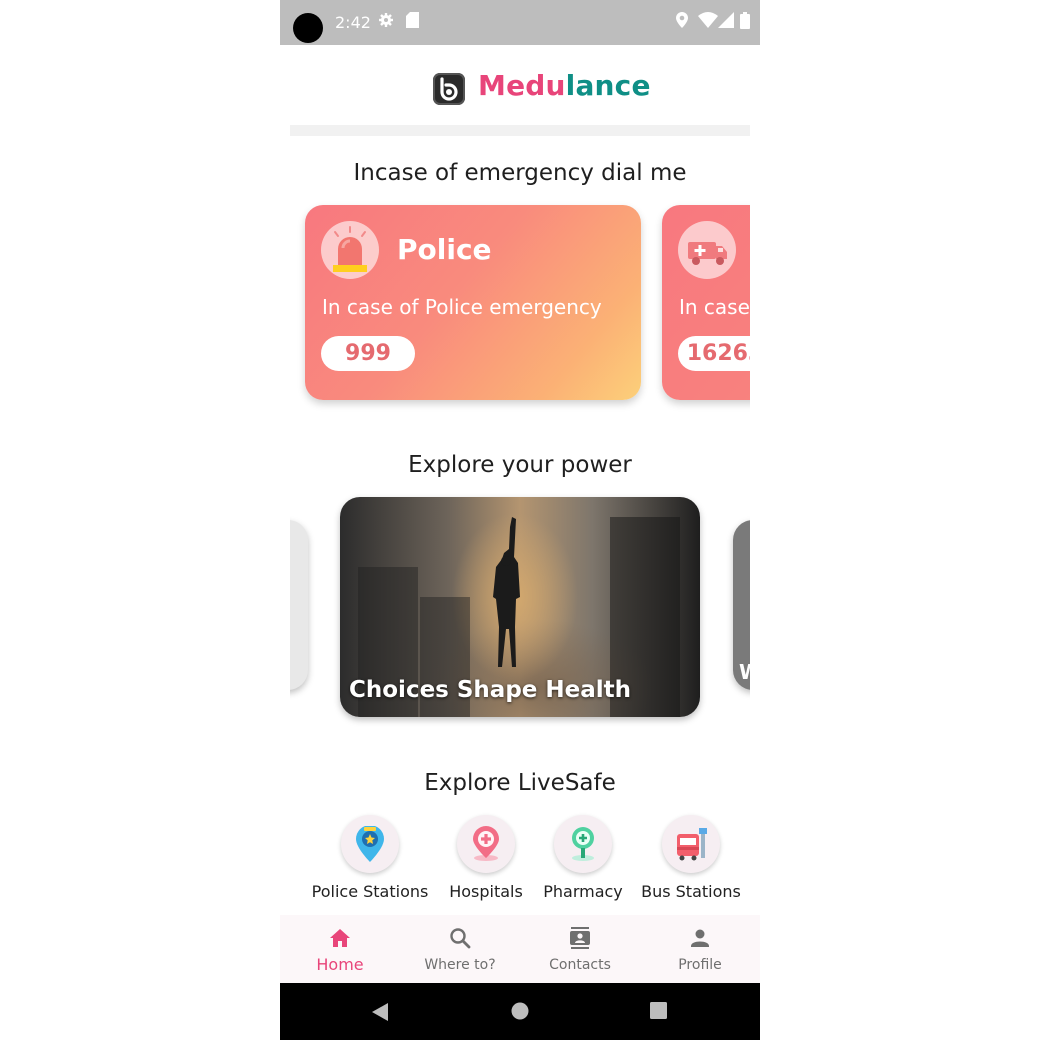  What do you see at coordinates (506, 592) in the screenshot?
I see `woman-silhouette-icon` at bounding box center [506, 592].